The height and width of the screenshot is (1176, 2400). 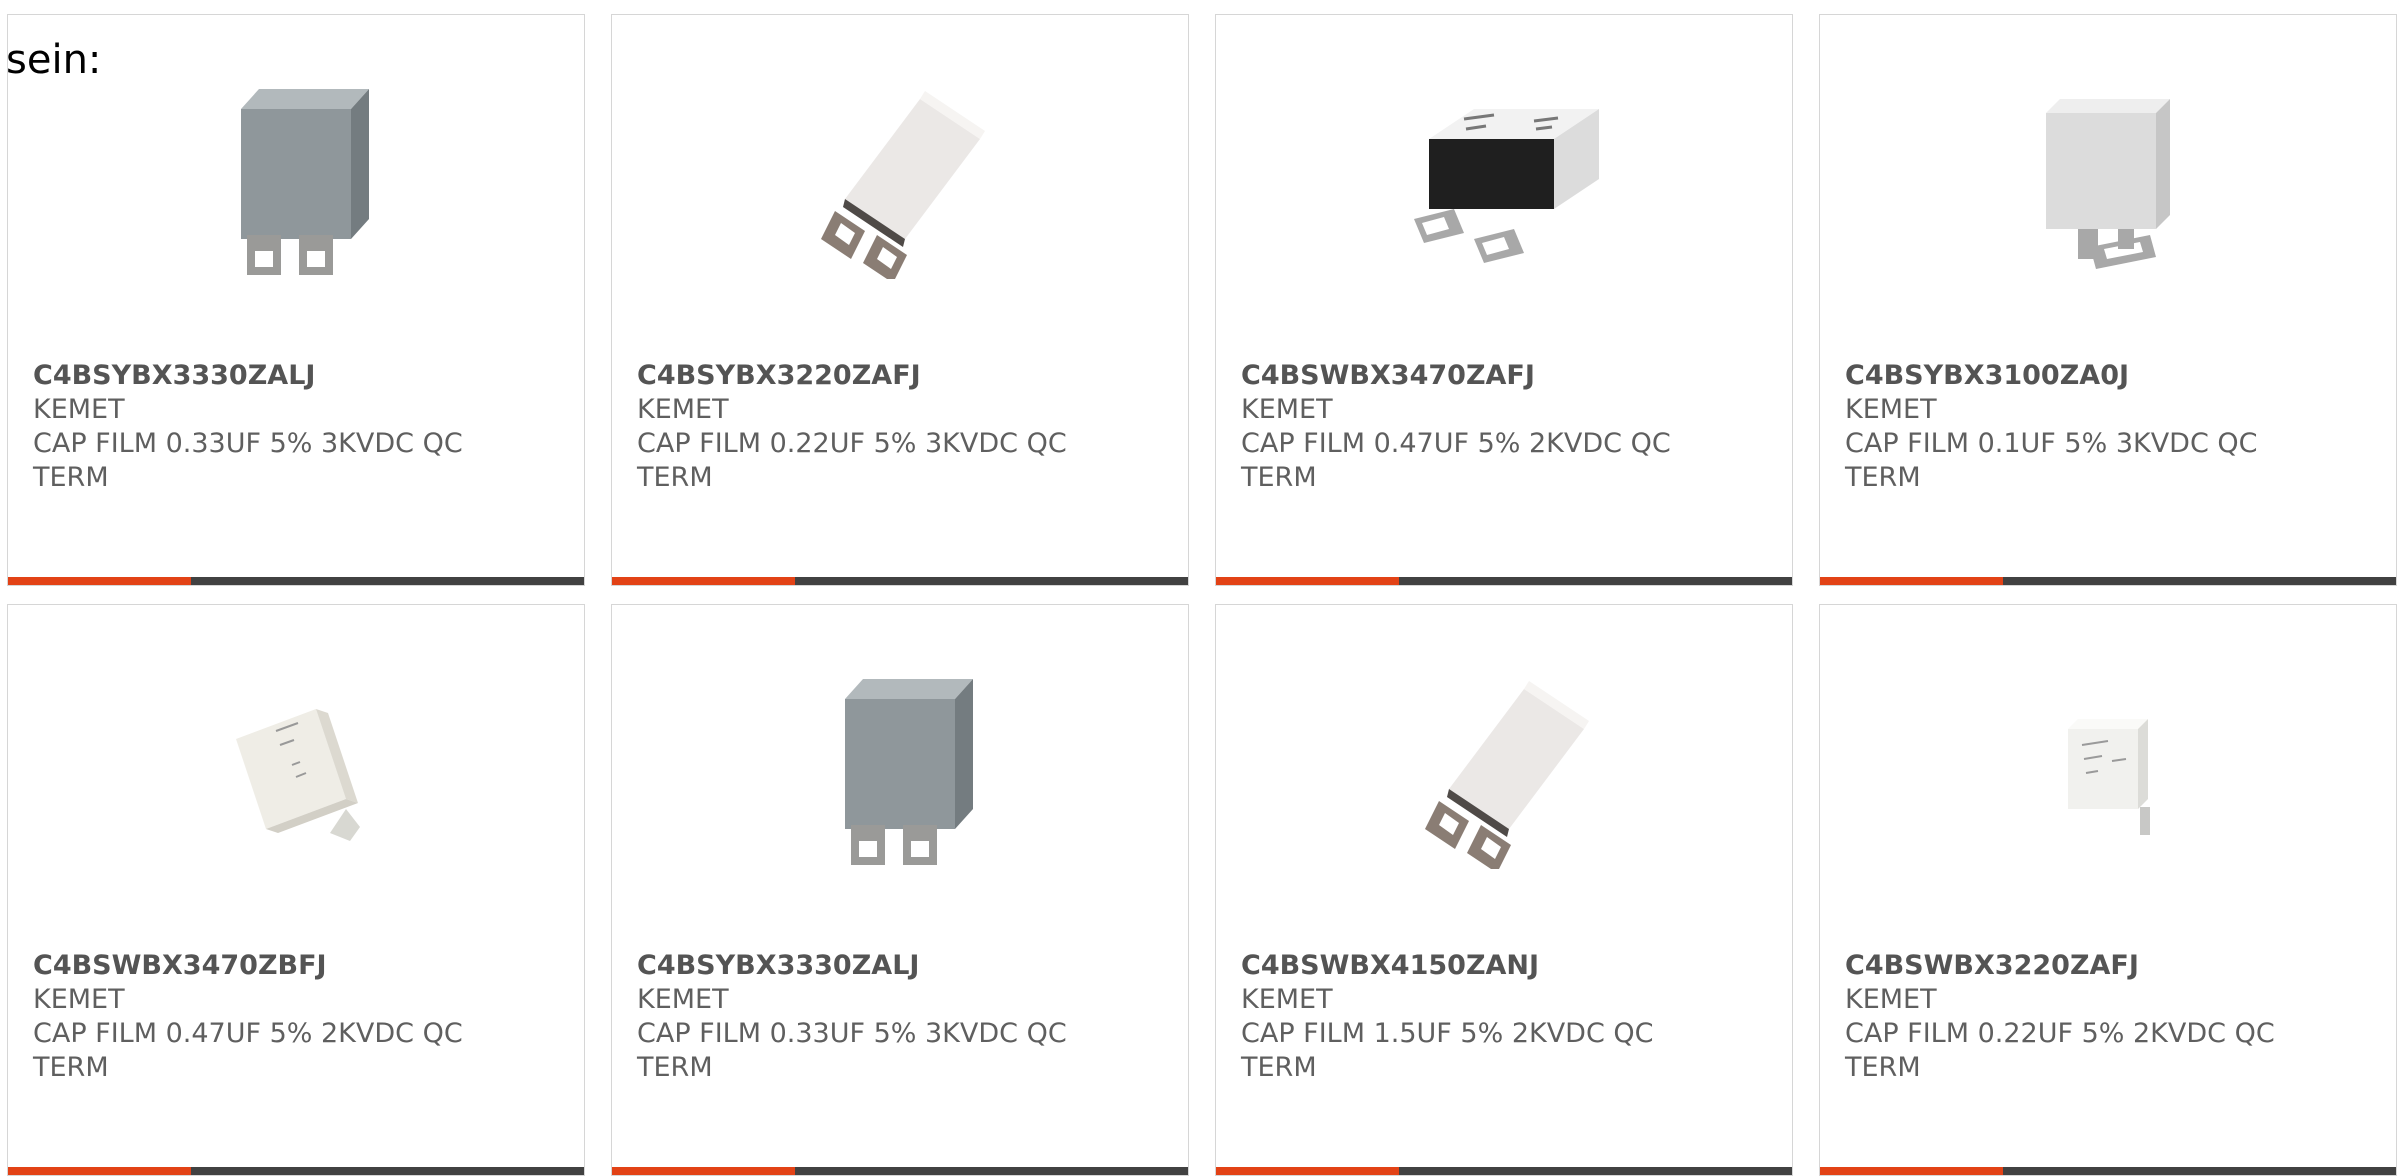 I want to click on part-number-link: C4BSYBX3100ZA0J, so click(x=2080, y=376).